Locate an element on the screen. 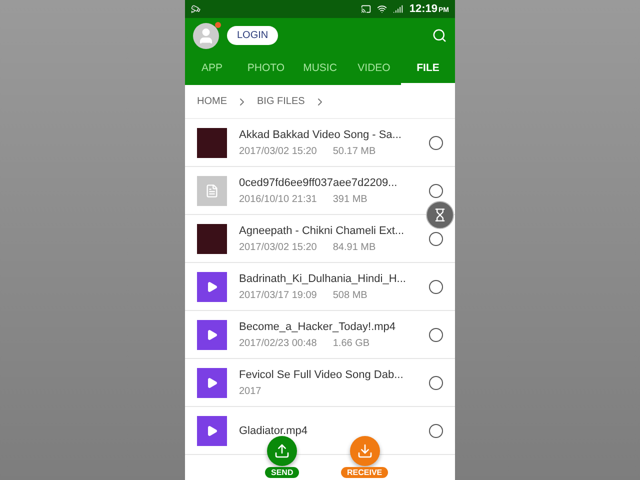 This screenshot has height=480, width=640. action-label: SEND is located at coordinates (282, 472).